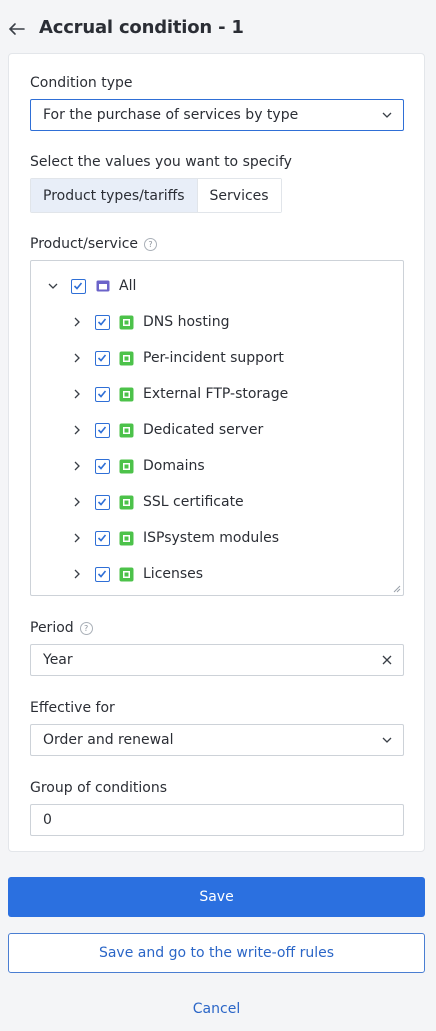 This screenshot has height=1031, width=436. I want to click on product-service-label: Product/service ?, so click(94, 244).